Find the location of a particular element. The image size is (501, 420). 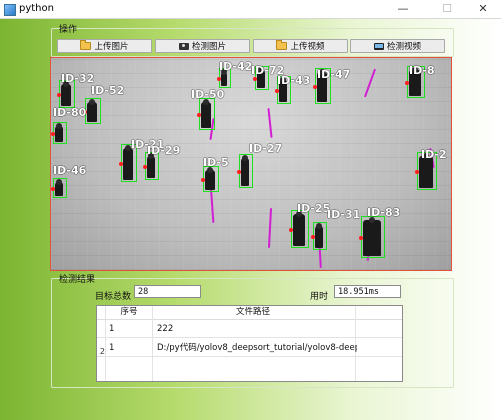

row-path-cell: 222 is located at coordinates (165, 329).